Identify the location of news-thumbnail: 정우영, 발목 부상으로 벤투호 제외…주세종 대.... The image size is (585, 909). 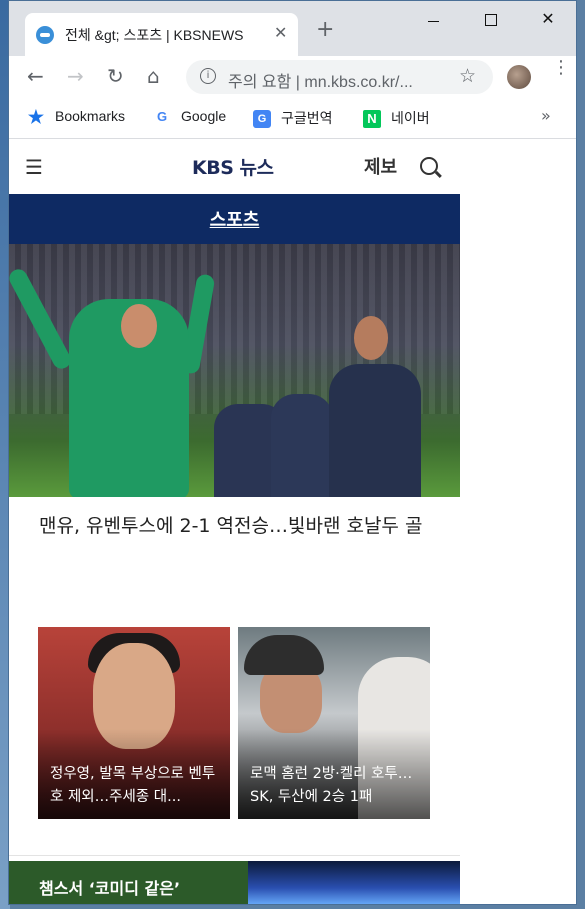
(134, 723).